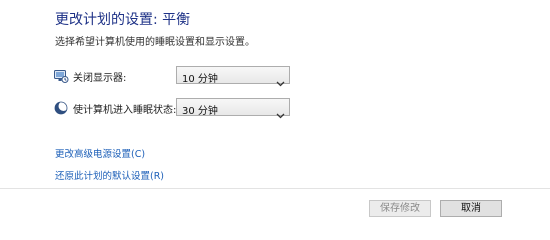 The height and width of the screenshot is (240, 550). What do you see at coordinates (61, 76) in the screenshot?
I see `monitor-icon` at bounding box center [61, 76].